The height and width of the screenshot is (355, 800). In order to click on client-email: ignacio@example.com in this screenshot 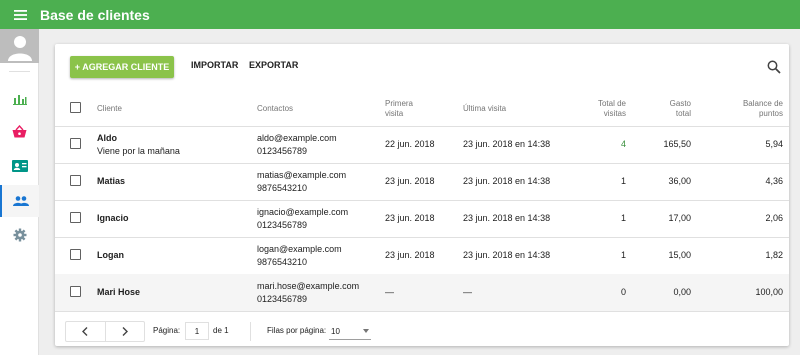, I will do `click(303, 211)`.